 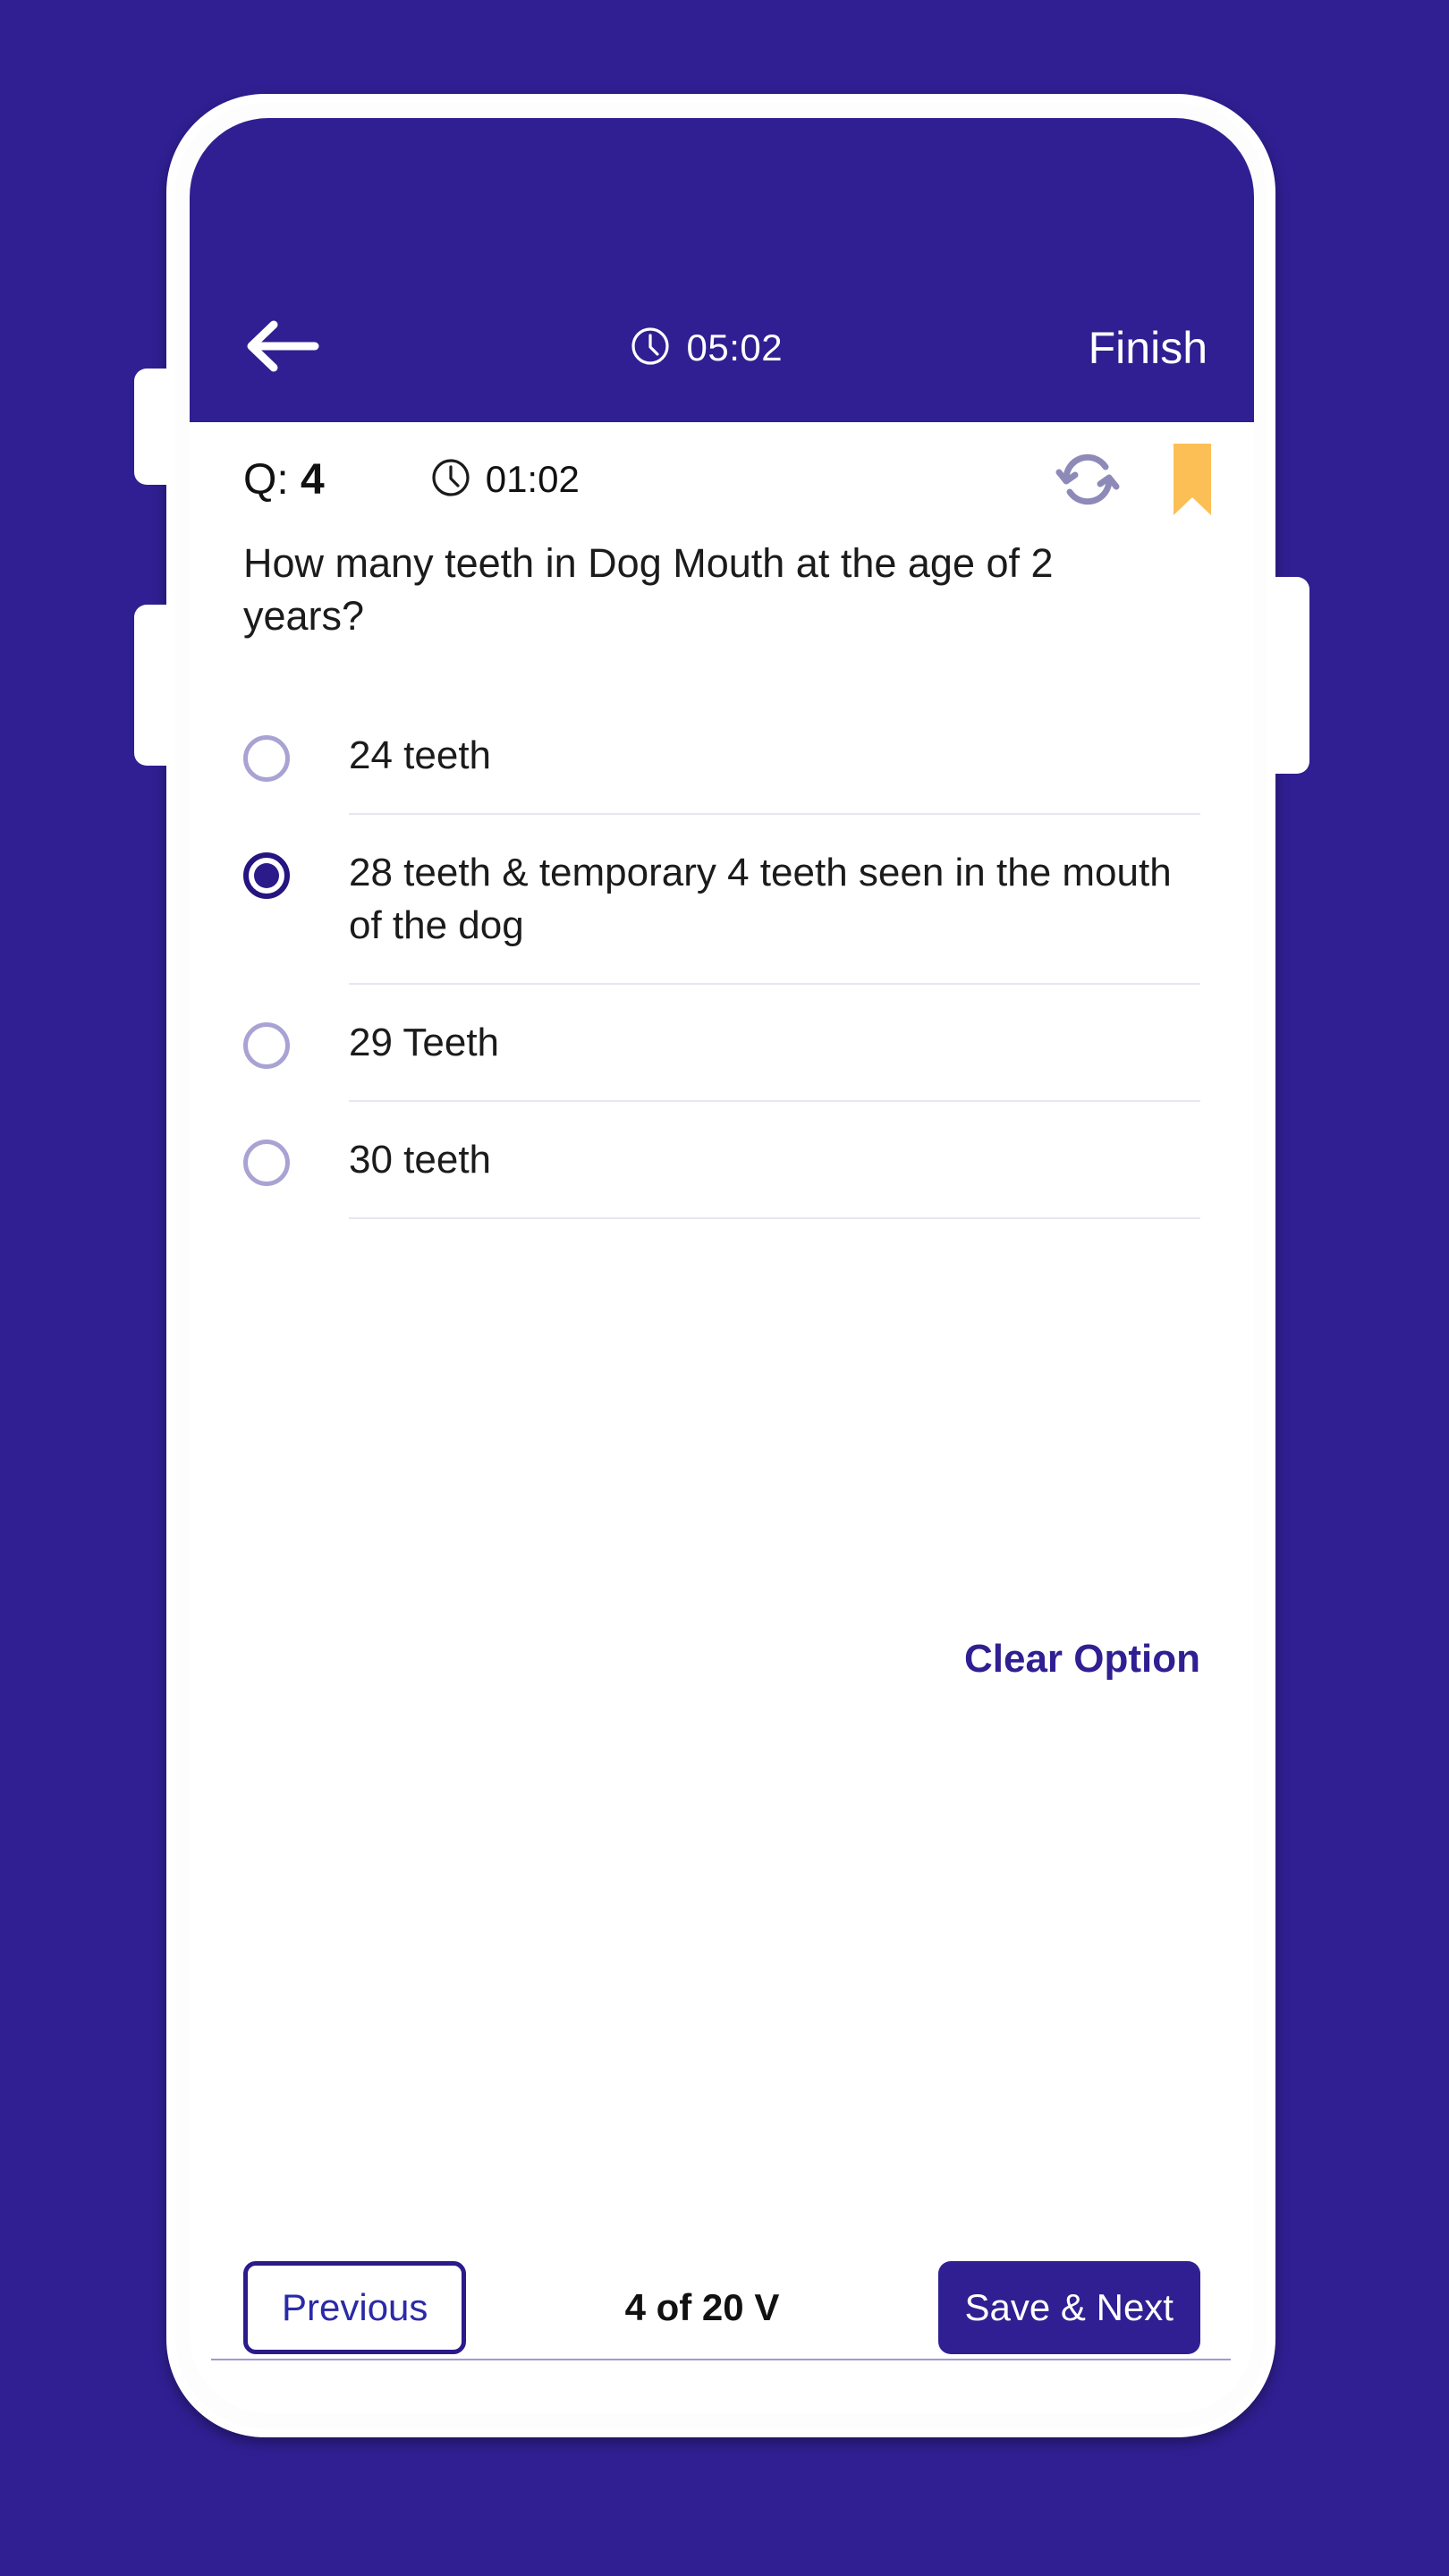 What do you see at coordinates (1068, 2307) in the screenshot?
I see `save-next-button: Save & Next` at bounding box center [1068, 2307].